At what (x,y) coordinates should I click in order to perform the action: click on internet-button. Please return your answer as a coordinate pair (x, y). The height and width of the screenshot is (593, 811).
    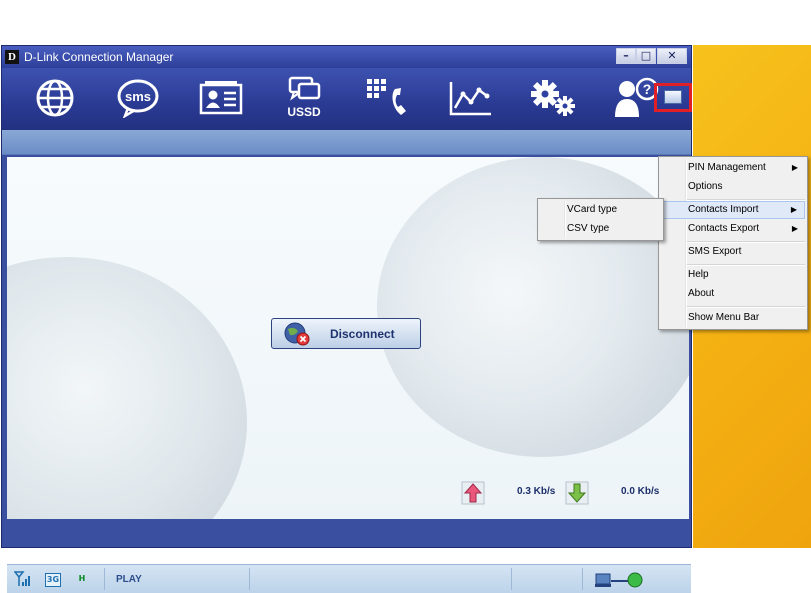
    Looking at the image, I should click on (55, 98).